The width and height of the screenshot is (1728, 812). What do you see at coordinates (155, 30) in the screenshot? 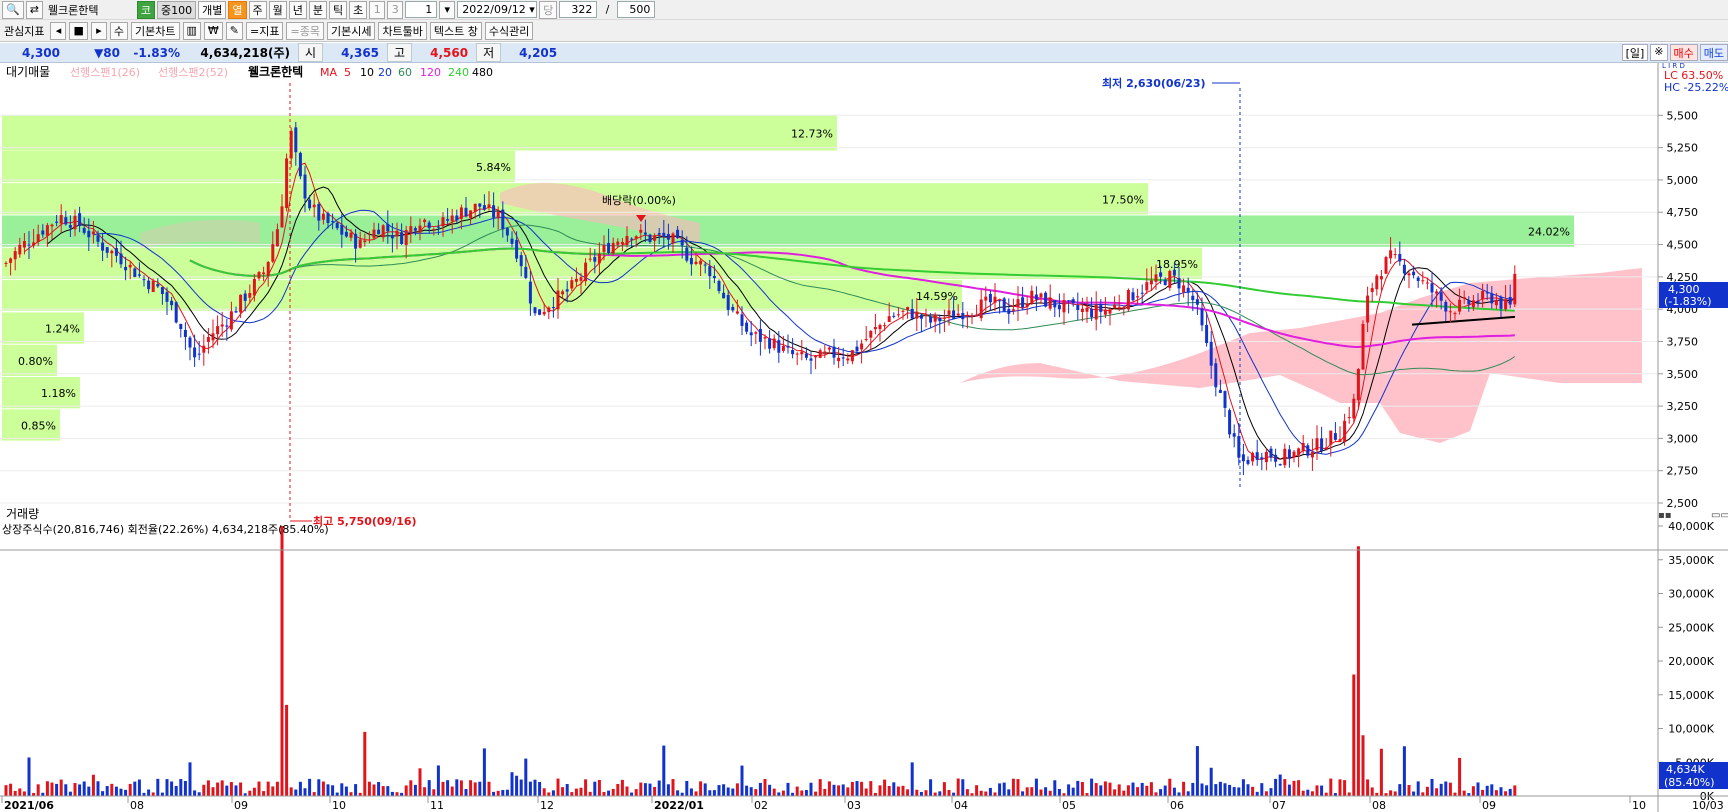
I see `basic-chart-button: 기본차트` at bounding box center [155, 30].